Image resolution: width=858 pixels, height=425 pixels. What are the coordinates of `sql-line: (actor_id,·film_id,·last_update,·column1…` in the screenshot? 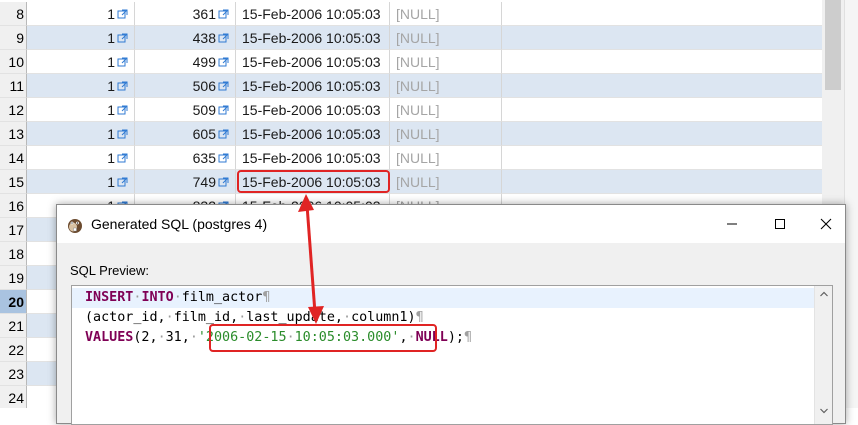 It's located at (443, 318).